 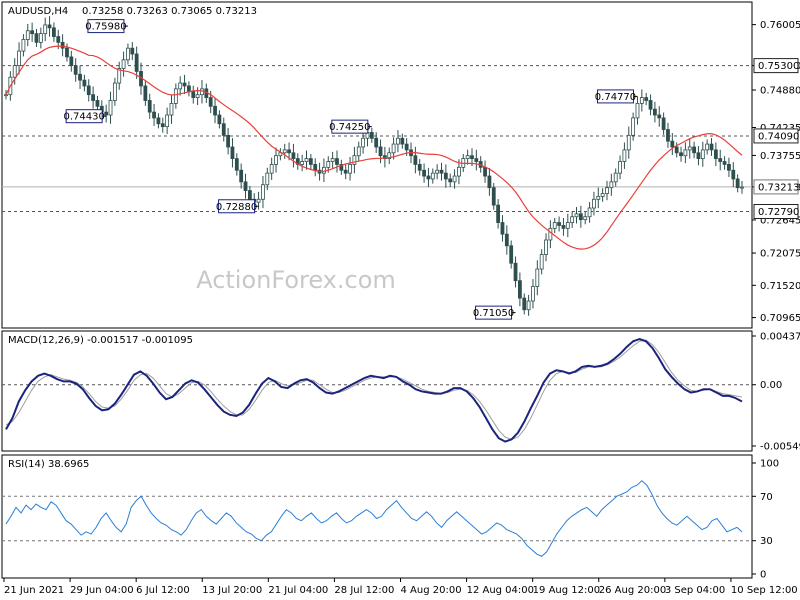 What do you see at coordinates (780, 286) in the screenshot?
I see `price-tick-label: 0.71520` at bounding box center [780, 286].